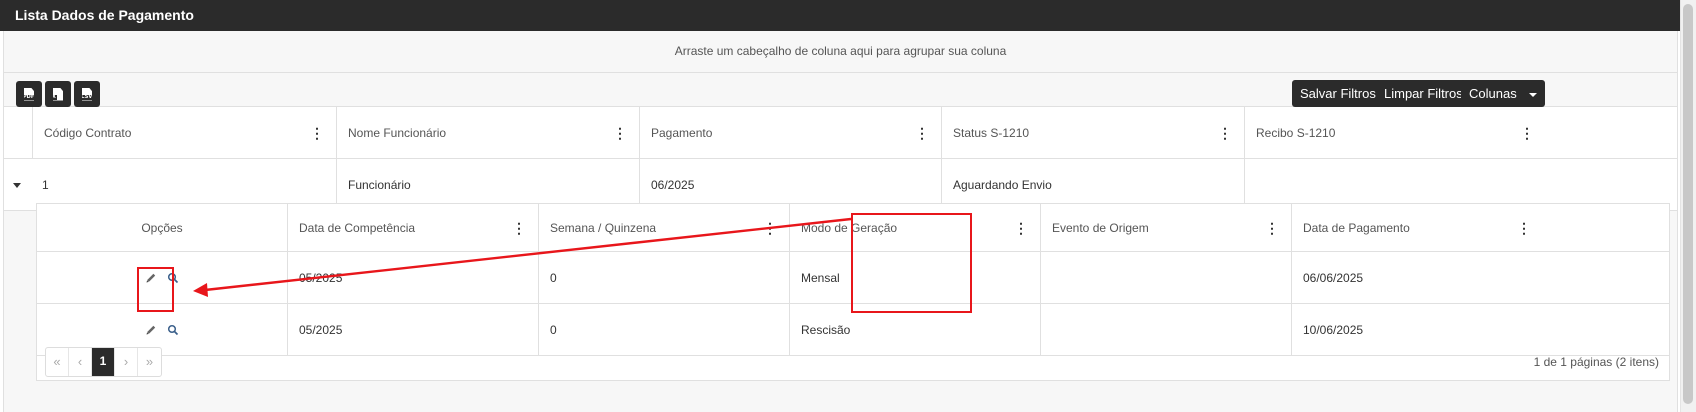  What do you see at coordinates (487, 132) in the screenshot?
I see `column-header-nome-funcionario: Nome Funcionário ⋮` at bounding box center [487, 132].